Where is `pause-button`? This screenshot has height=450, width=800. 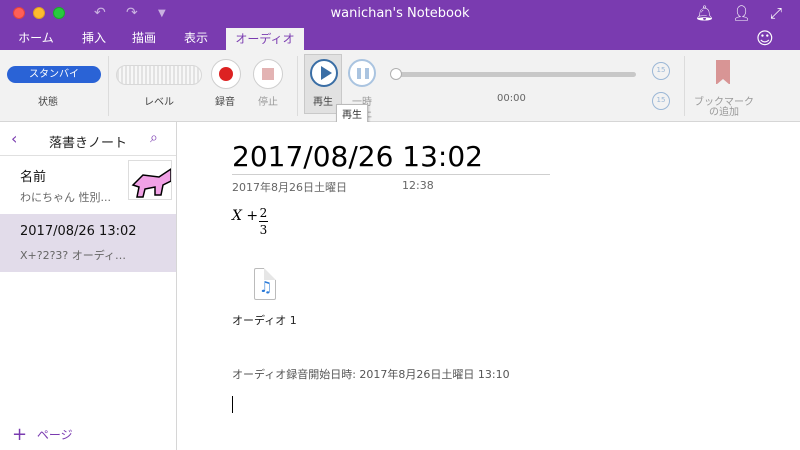
pause-button is located at coordinates (362, 73).